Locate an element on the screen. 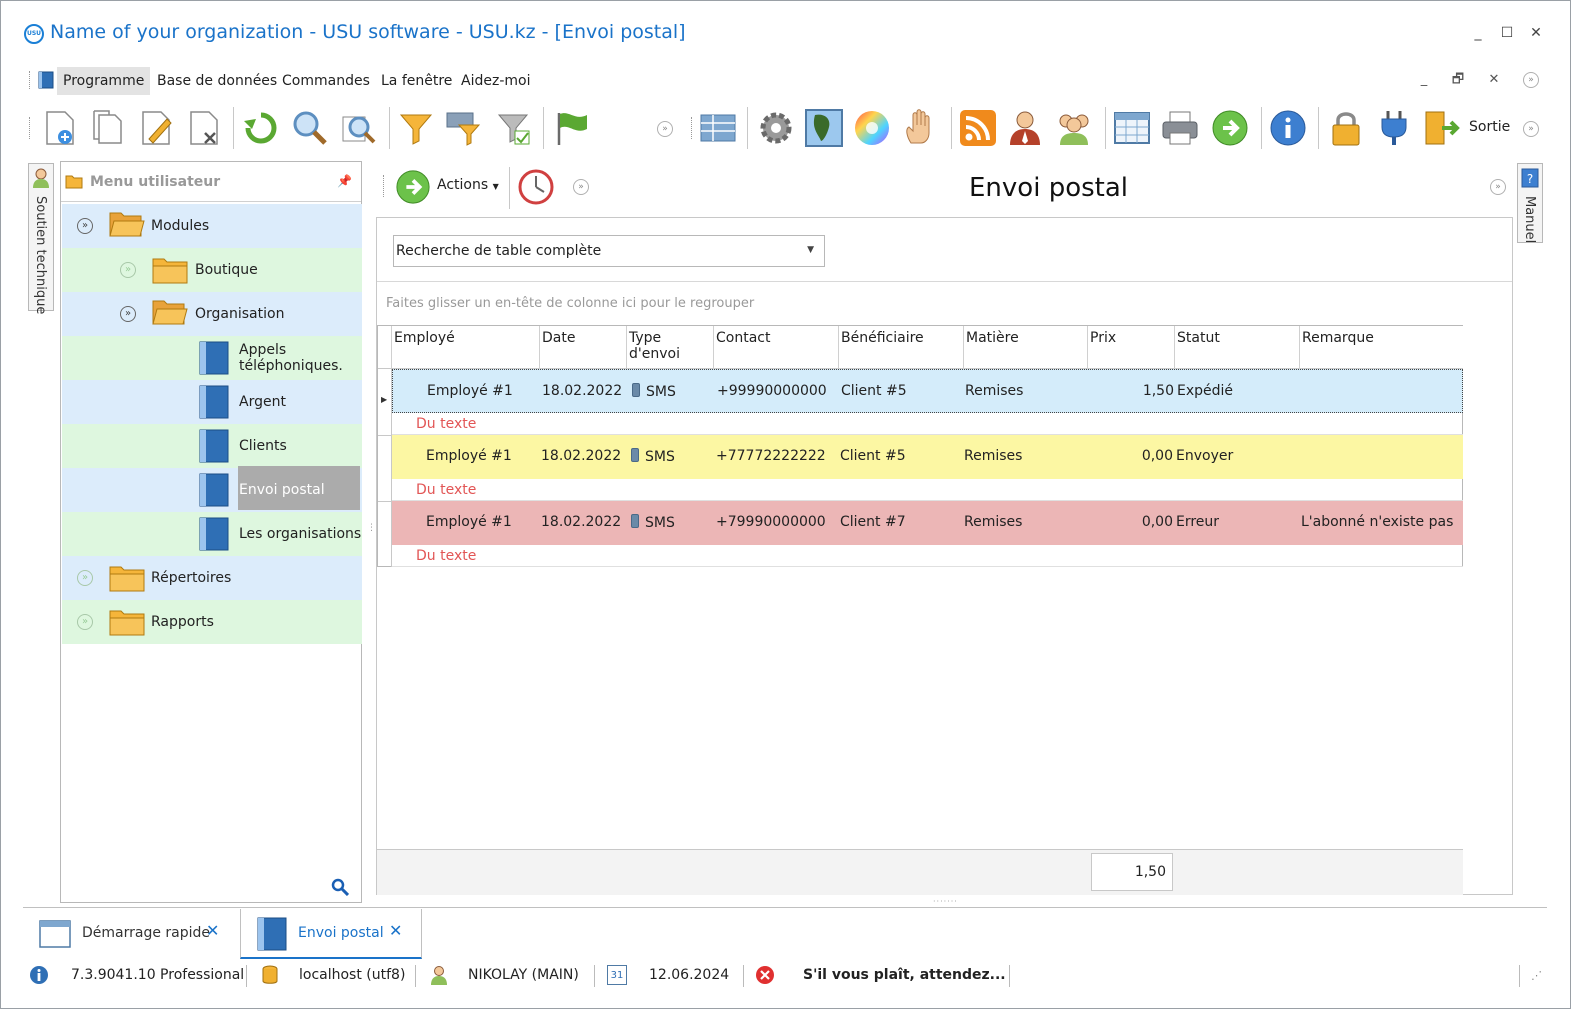 This screenshot has width=1571, height=1009. gear-icon is located at coordinates (776, 128).